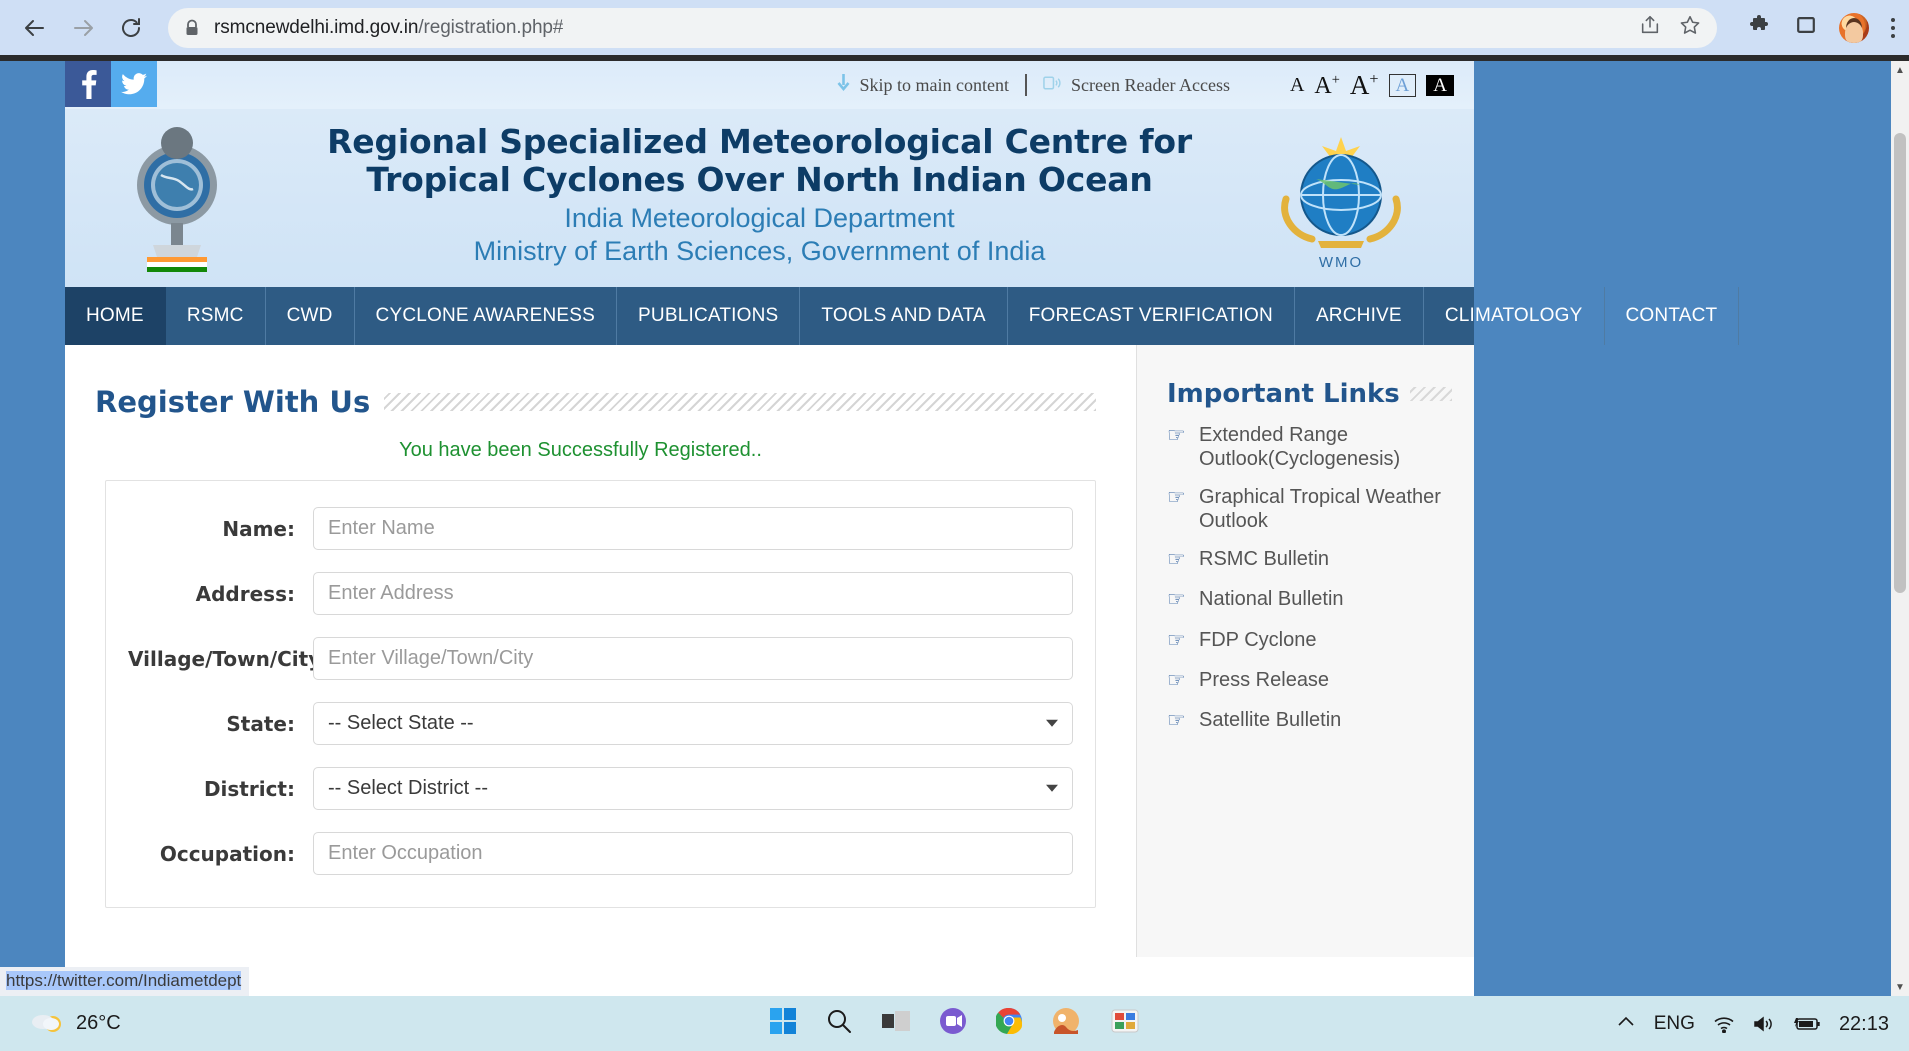 The image size is (1909, 1051). What do you see at coordinates (491, 27) in the screenshot?
I see `url-path: /registration.php#` at bounding box center [491, 27].